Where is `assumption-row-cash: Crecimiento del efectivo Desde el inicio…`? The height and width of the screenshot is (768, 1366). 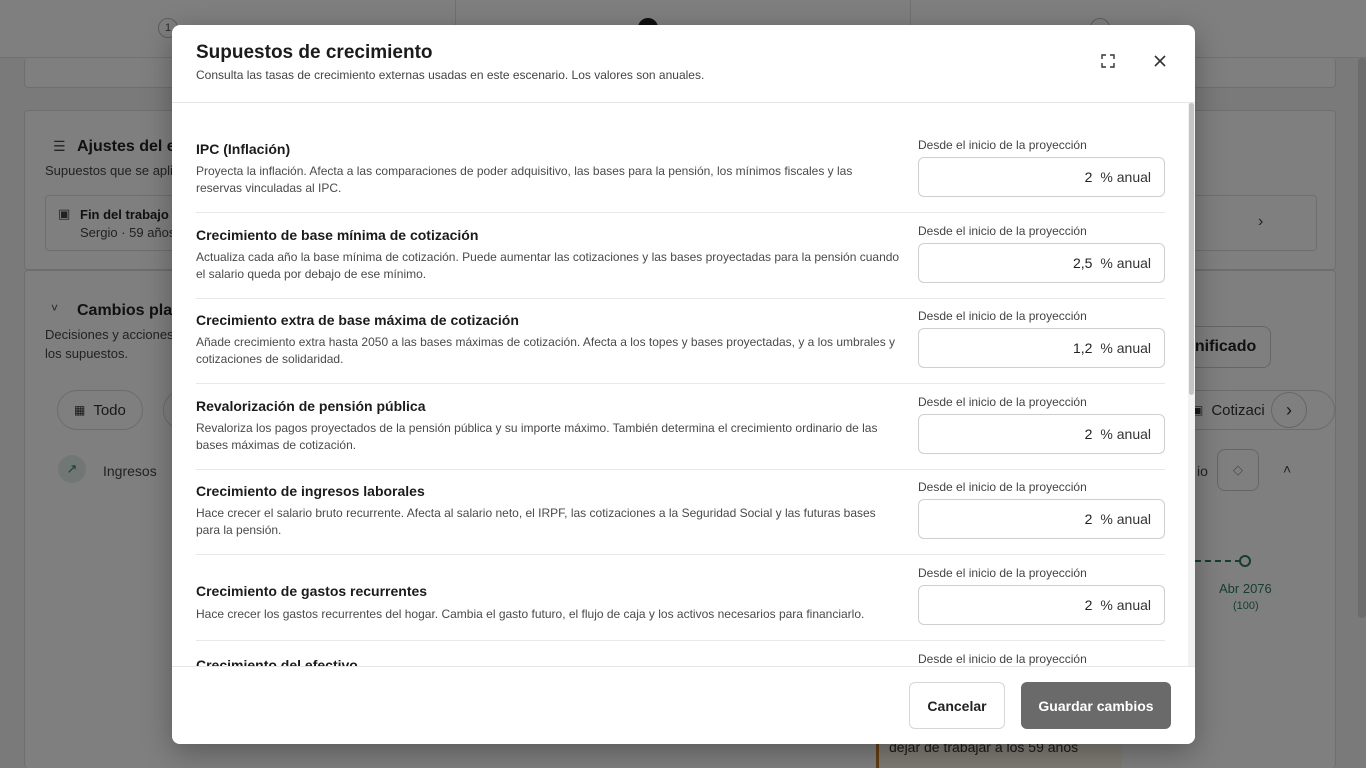 assumption-row-cash: Crecimiento del efectivo Desde el inicio… is located at coordinates (680, 653).